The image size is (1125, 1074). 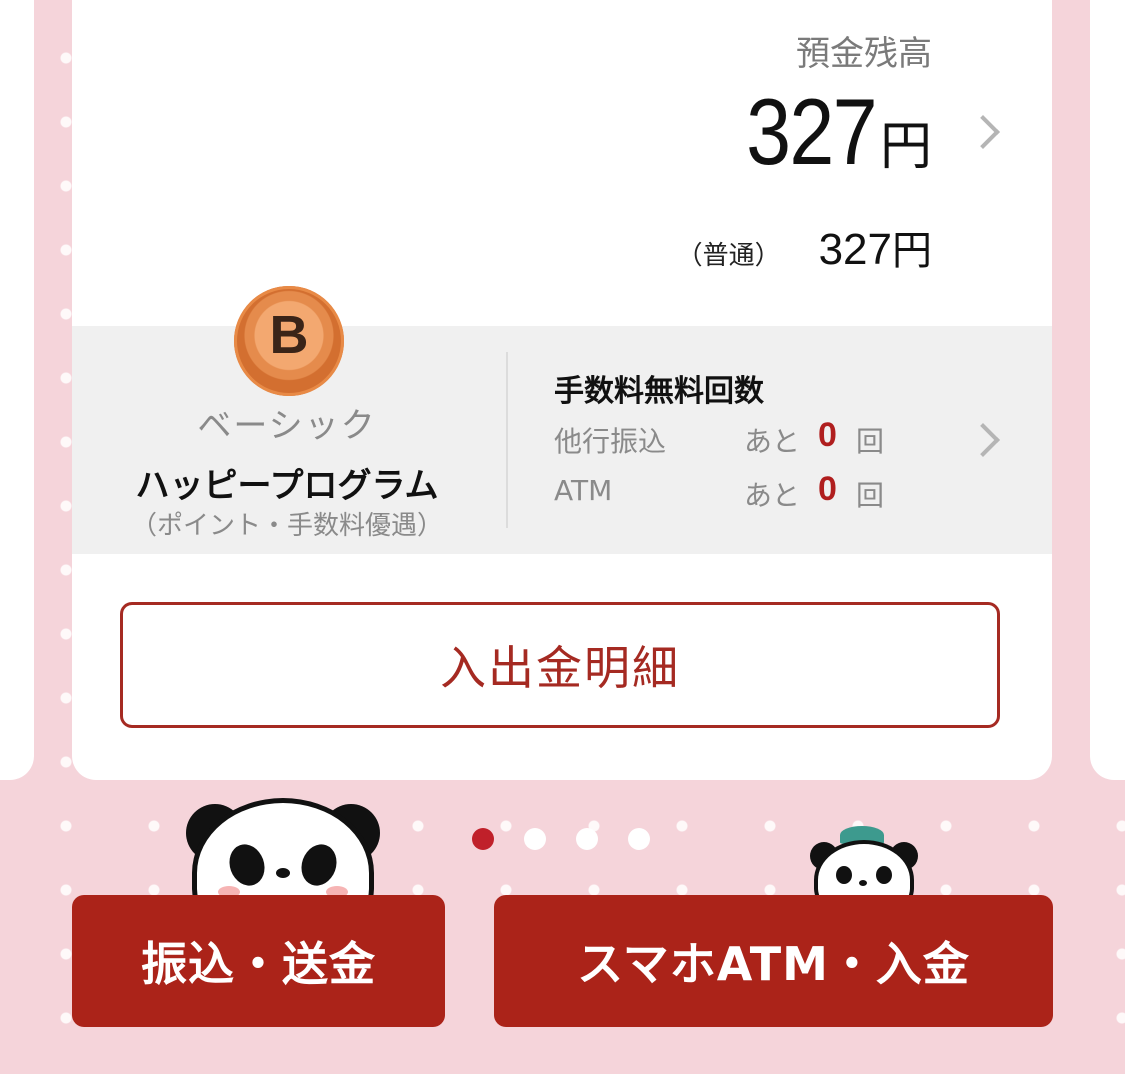 I want to click on program-name: ハッピープログラム, so click(x=287, y=486).